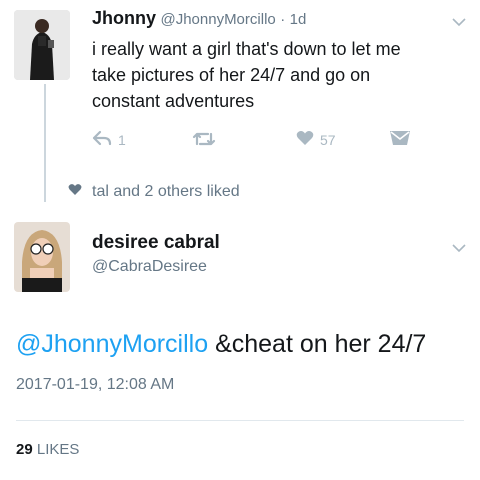 The image size is (480, 480). Describe the element at coordinates (305, 139) in the screenshot. I see `heart-icon` at that location.